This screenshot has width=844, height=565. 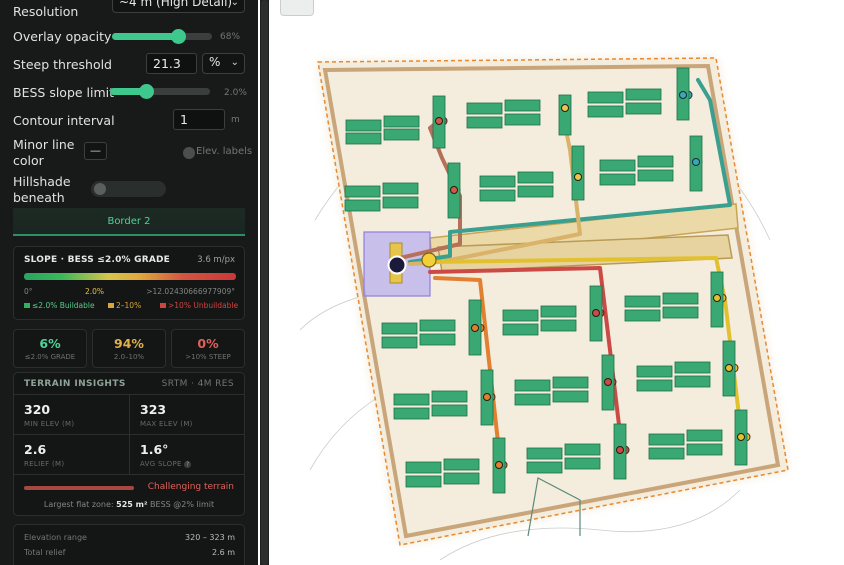 I want to click on slope-card-resolution: 3.6 m/px, so click(x=216, y=260).